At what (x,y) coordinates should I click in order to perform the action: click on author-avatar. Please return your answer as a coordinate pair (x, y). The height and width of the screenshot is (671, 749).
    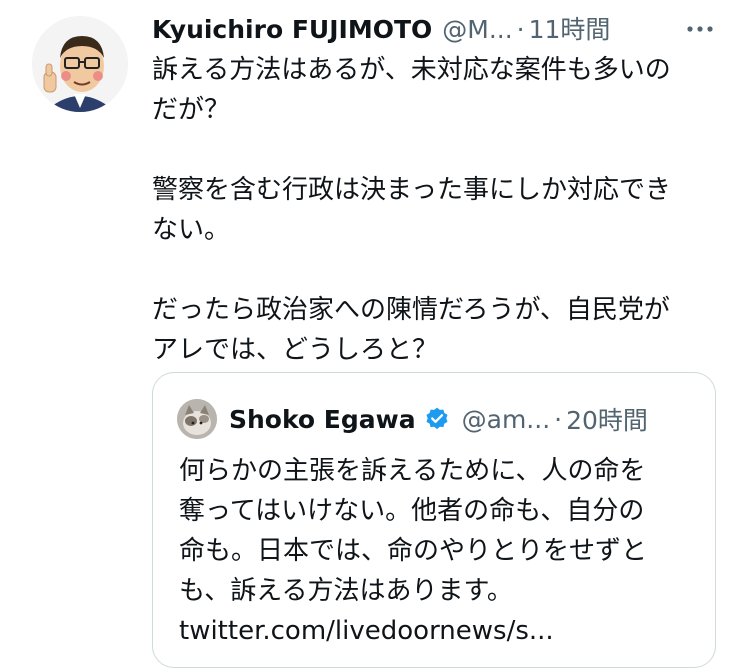
    Looking at the image, I should click on (80, 64).